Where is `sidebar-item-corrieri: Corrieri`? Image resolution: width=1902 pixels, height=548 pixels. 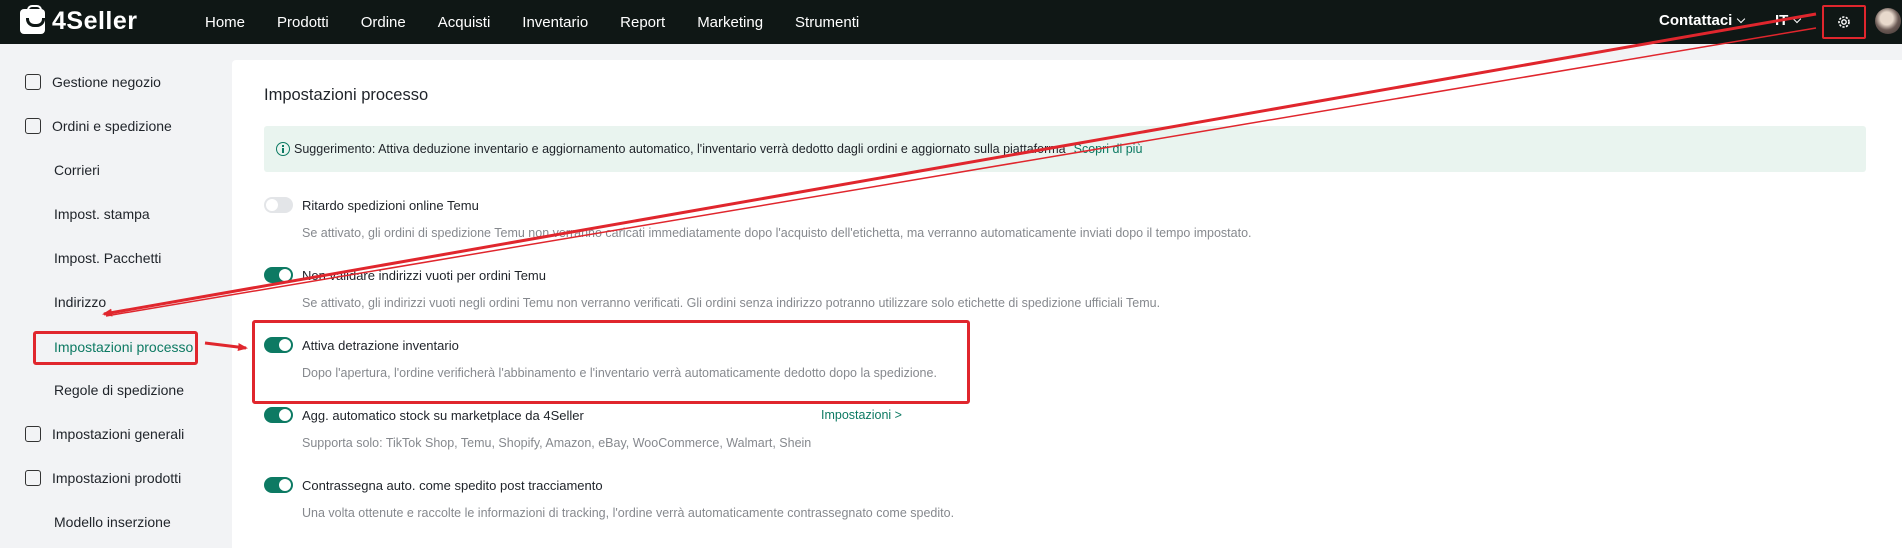
sidebar-item-corrieri: Corrieri is located at coordinates (50, 170).